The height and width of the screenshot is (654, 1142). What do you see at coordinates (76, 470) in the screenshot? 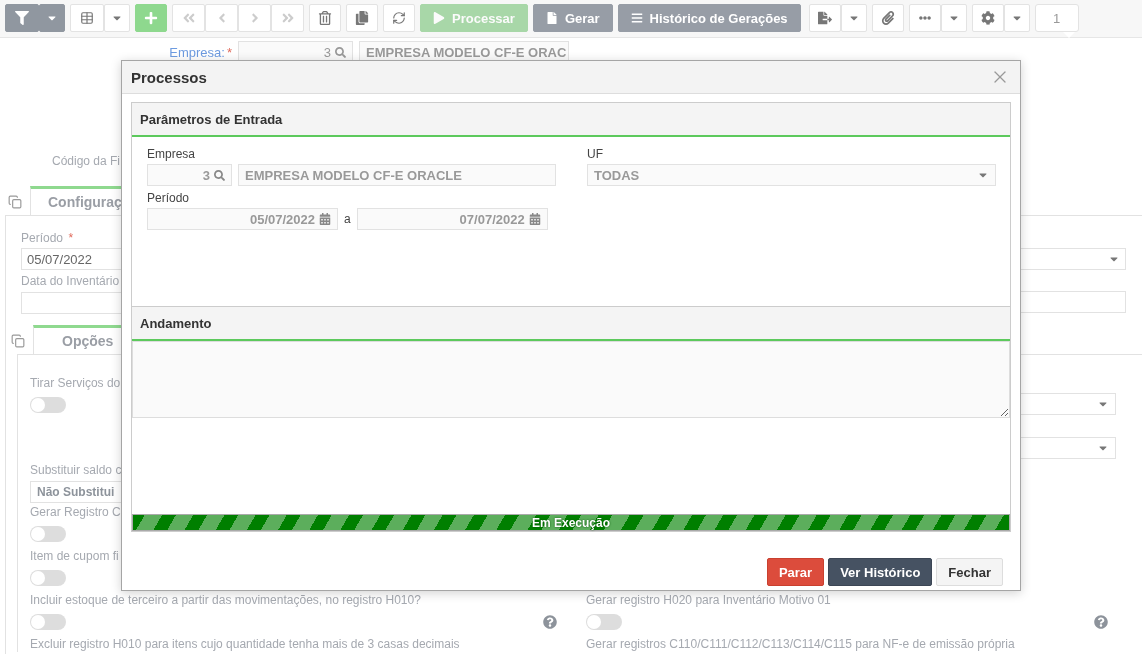
I see `option-label: Substituir saldo c` at bounding box center [76, 470].